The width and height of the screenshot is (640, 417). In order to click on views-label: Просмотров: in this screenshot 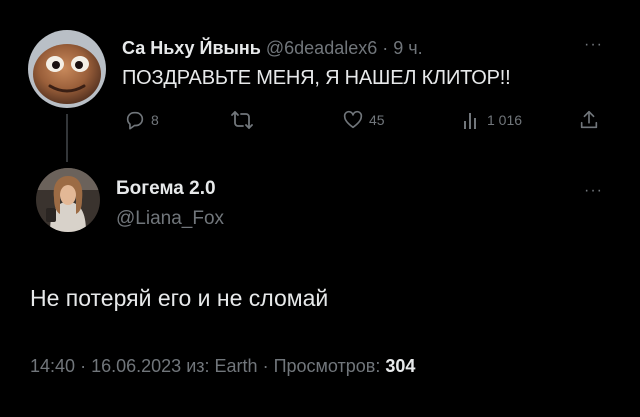, I will do `click(327, 366)`.